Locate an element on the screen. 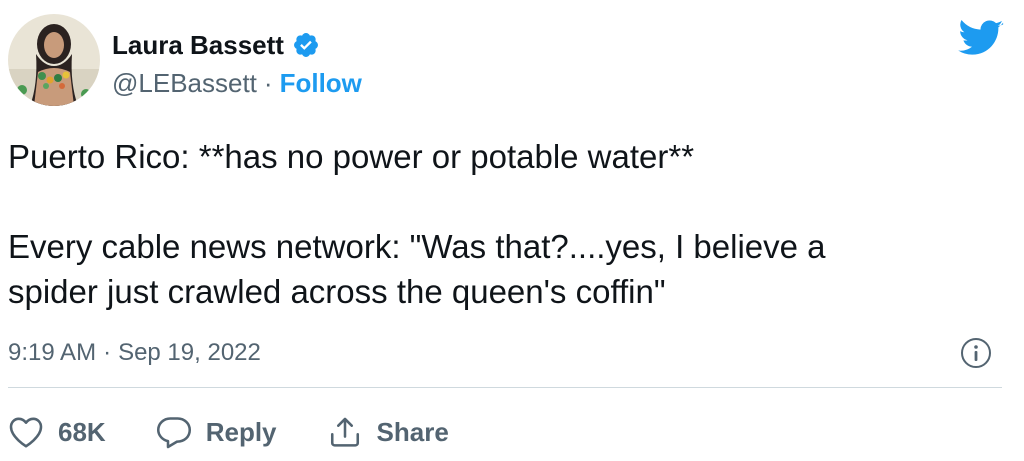  divider is located at coordinates (505, 387).